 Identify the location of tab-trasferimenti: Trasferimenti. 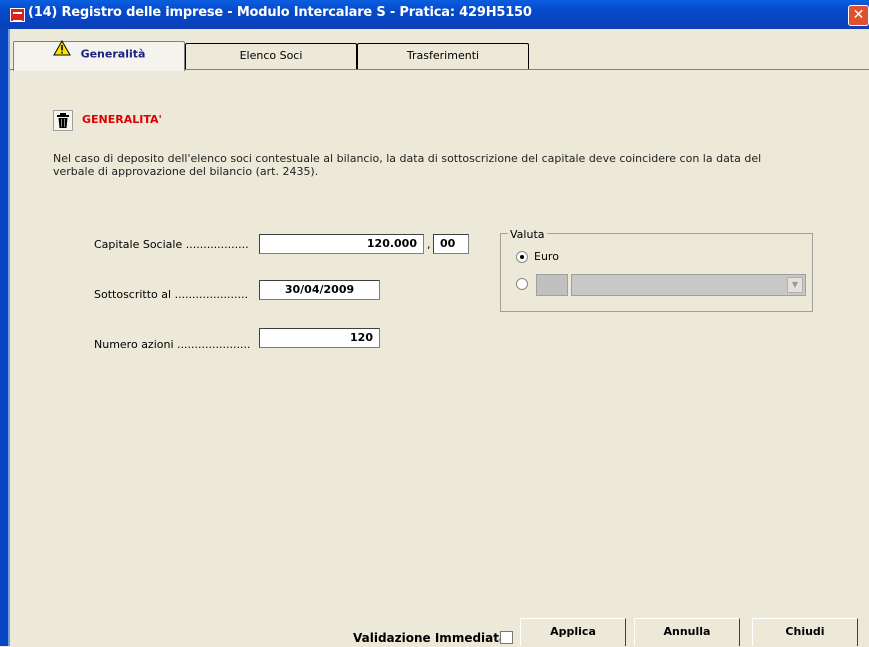
(443, 56).